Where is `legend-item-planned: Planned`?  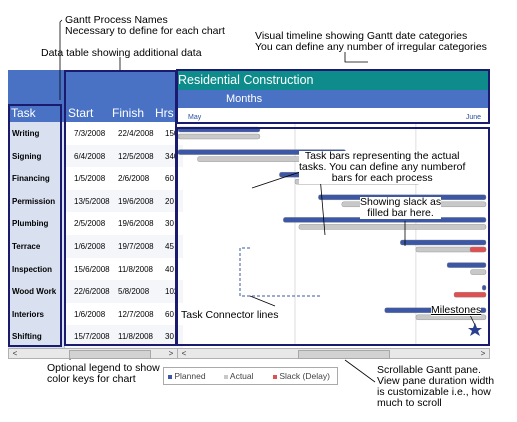
legend-item-planned: Planned is located at coordinates (187, 376).